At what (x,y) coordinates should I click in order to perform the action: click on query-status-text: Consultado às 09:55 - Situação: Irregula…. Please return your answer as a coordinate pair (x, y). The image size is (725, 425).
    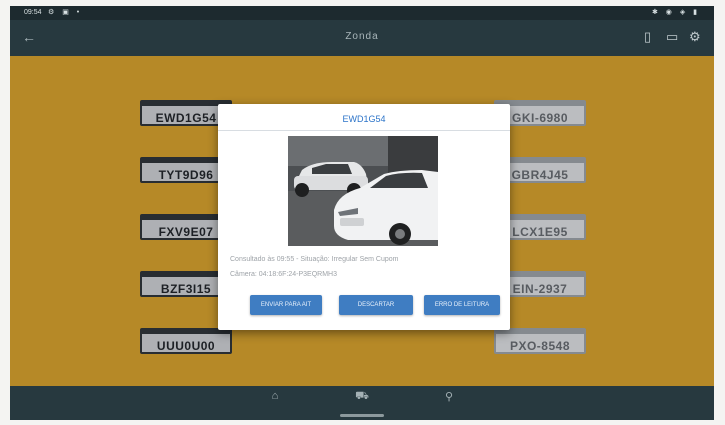
    Looking at the image, I should click on (314, 259).